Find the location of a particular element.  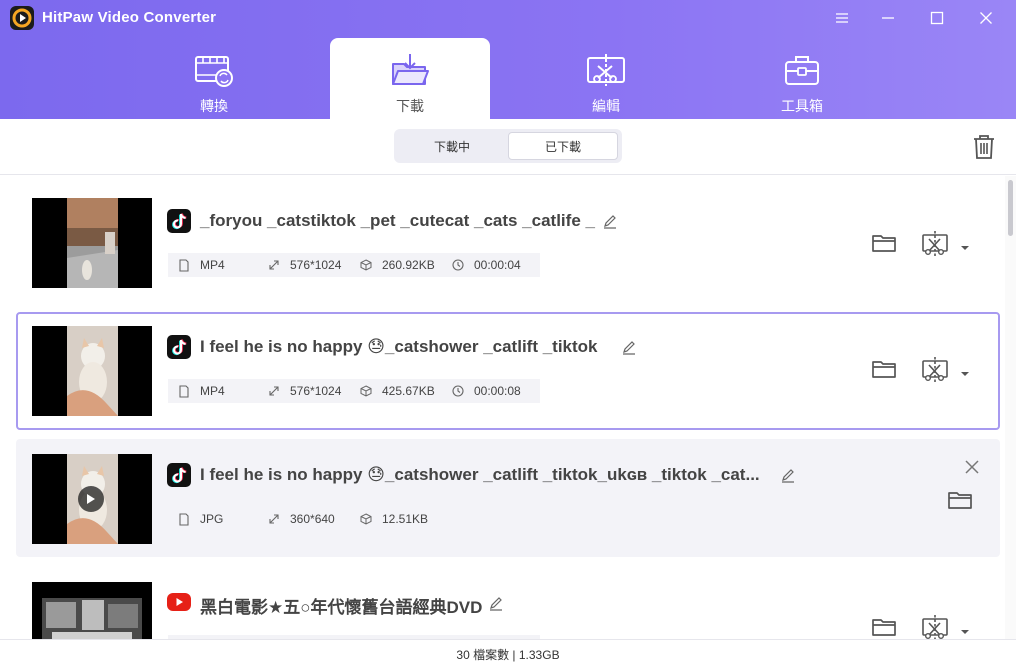

trash-icon is located at coordinates (984, 147).